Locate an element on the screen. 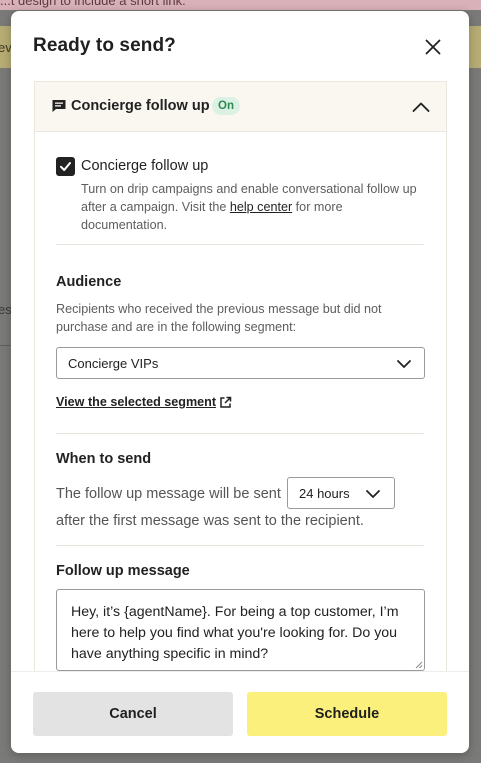 The image size is (481, 763). segment-select: Concierge VIPs is located at coordinates (240, 363).